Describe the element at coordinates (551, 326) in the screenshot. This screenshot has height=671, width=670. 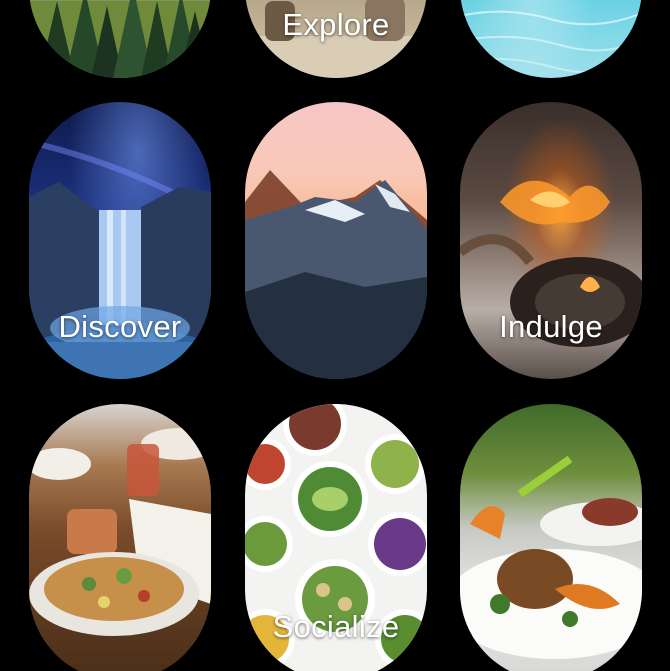
I see `tile-label-indulge: Indulge` at that location.